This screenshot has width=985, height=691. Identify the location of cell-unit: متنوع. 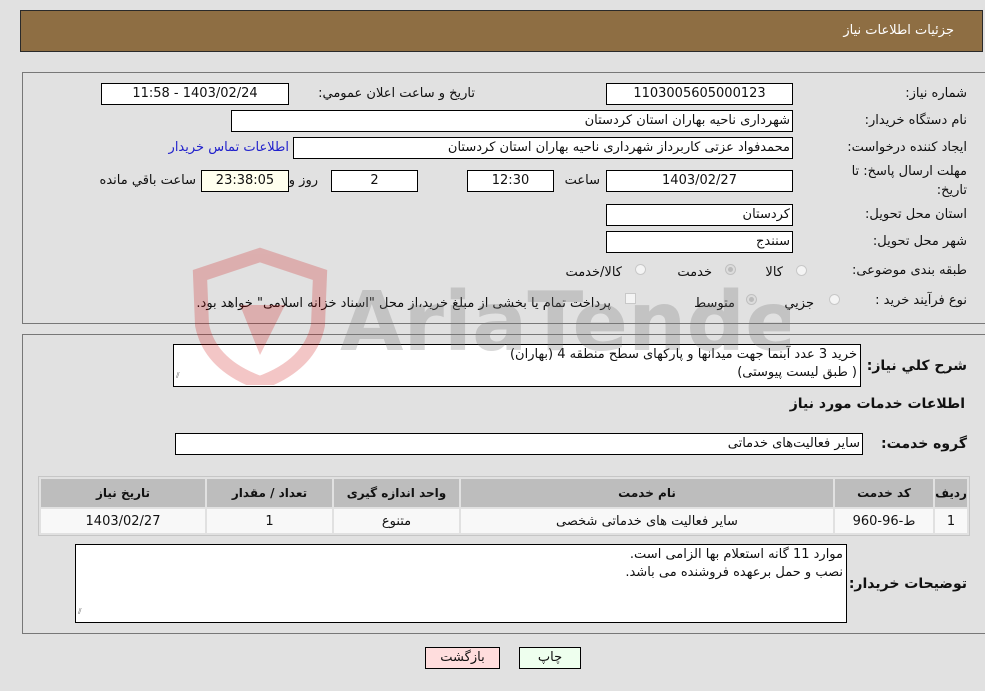
(396, 521).